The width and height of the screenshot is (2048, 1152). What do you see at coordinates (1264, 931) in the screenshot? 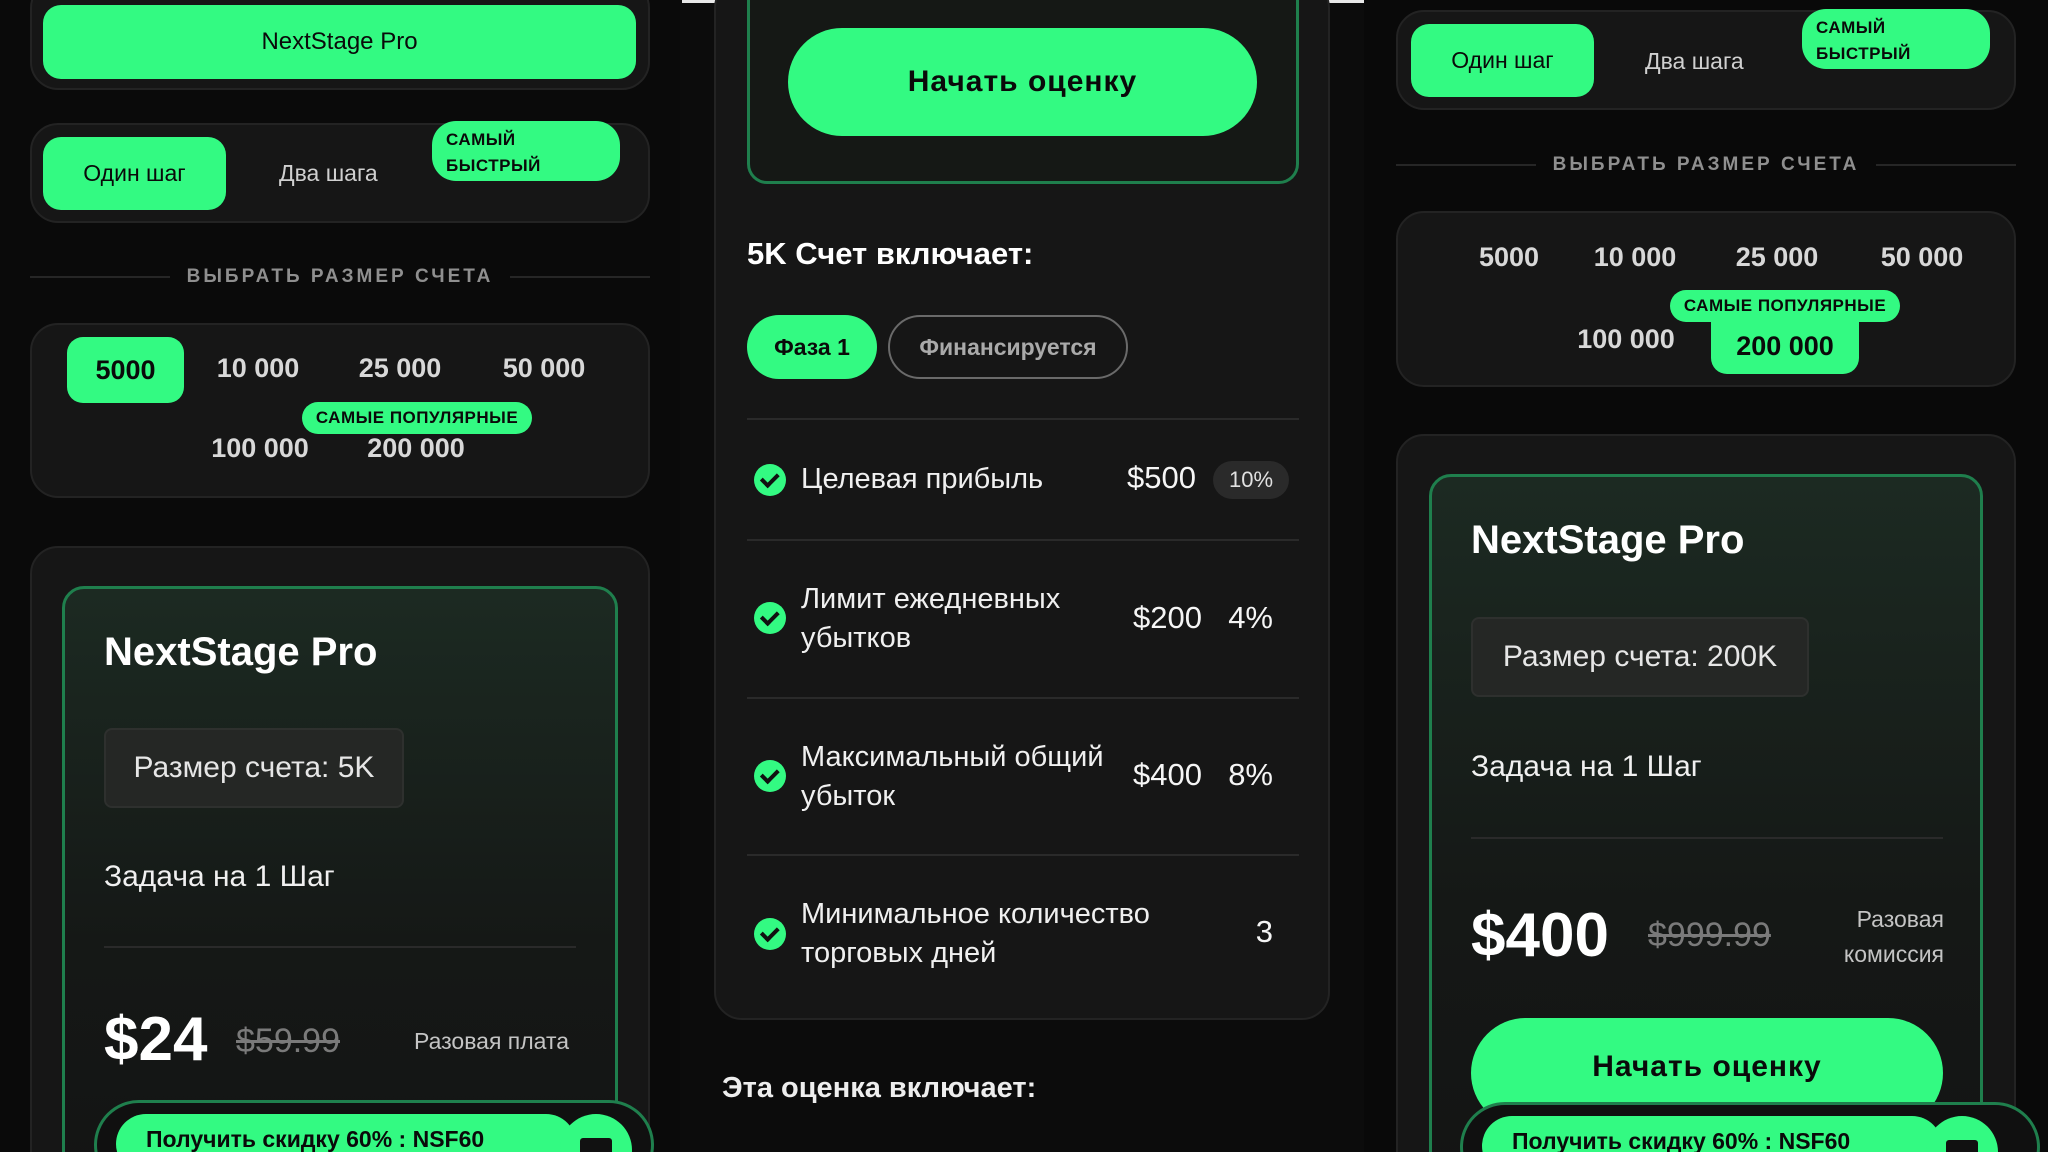
I see `rule-value: 3` at bounding box center [1264, 931].